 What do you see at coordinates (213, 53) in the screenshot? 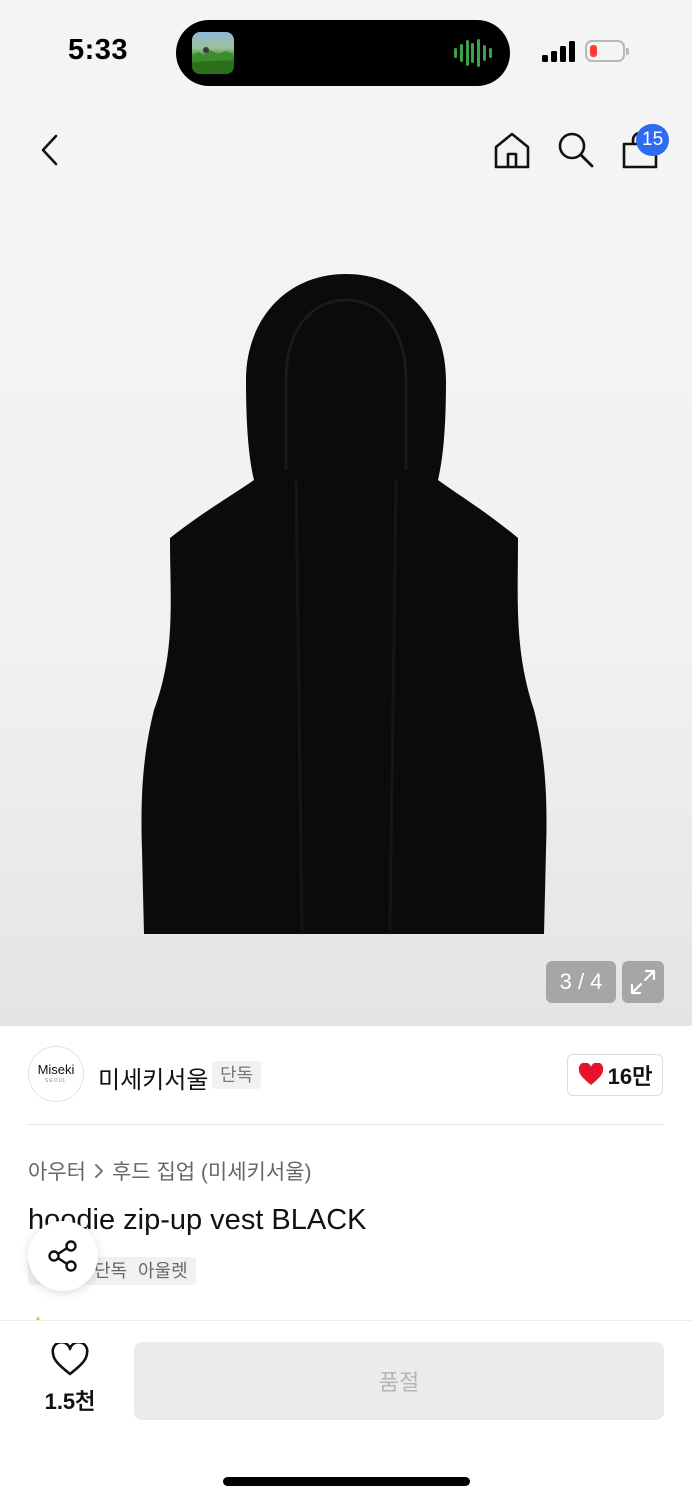
I see `now-playing-artwork` at bounding box center [213, 53].